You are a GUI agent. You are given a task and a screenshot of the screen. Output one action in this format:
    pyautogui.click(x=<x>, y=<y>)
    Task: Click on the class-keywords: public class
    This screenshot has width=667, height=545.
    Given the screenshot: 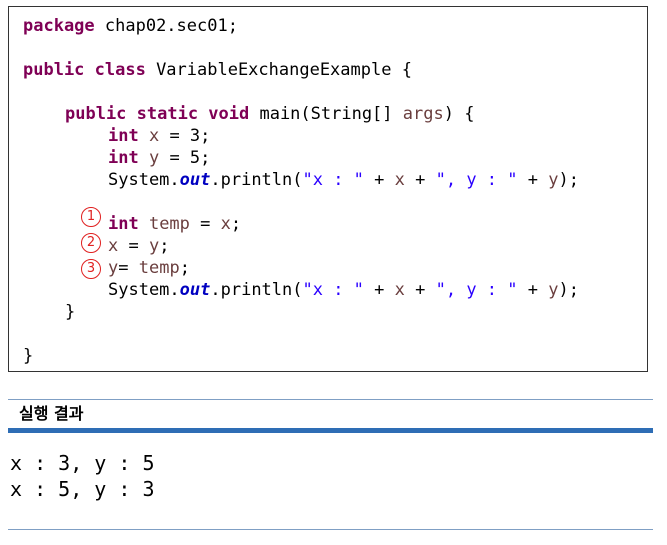 What is the action you would take?
    pyautogui.click(x=84, y=70)
    